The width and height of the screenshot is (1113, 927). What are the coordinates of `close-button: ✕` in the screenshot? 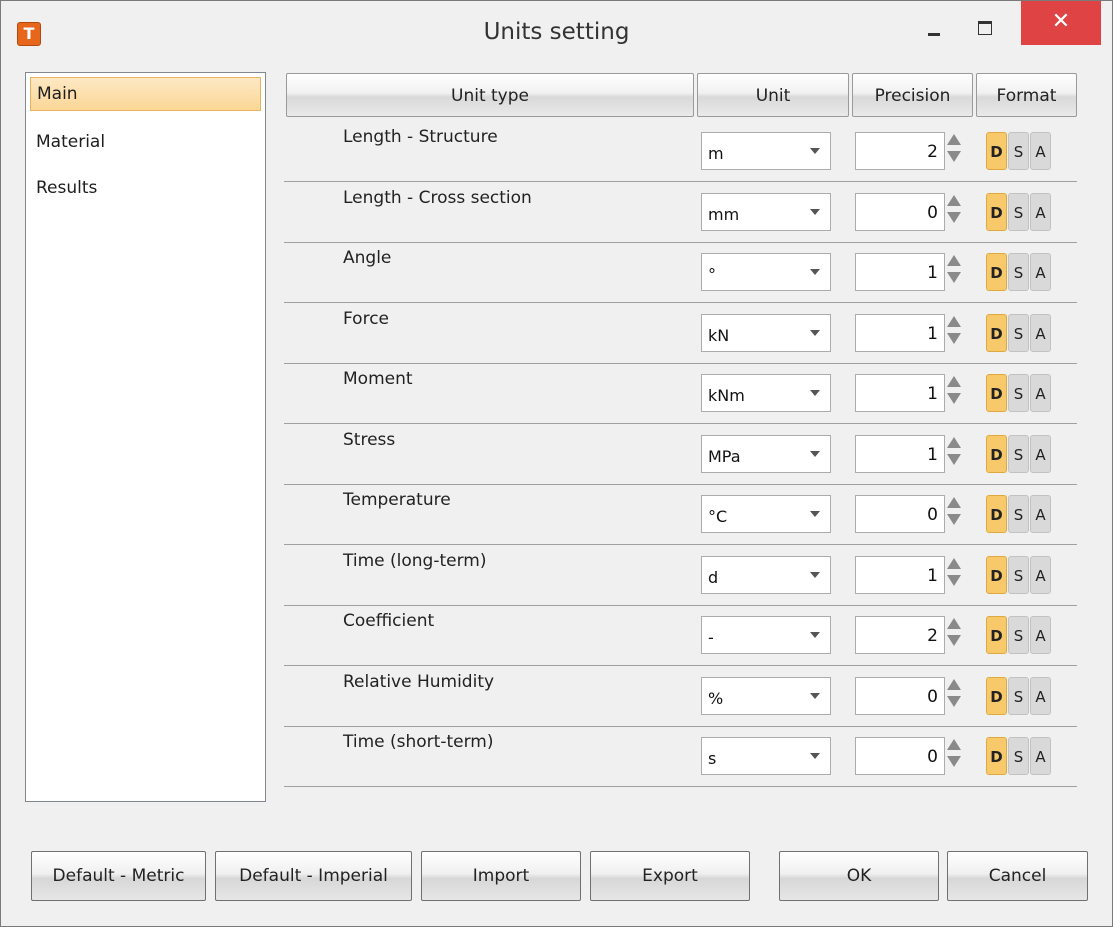 It's located at (1061, 23).